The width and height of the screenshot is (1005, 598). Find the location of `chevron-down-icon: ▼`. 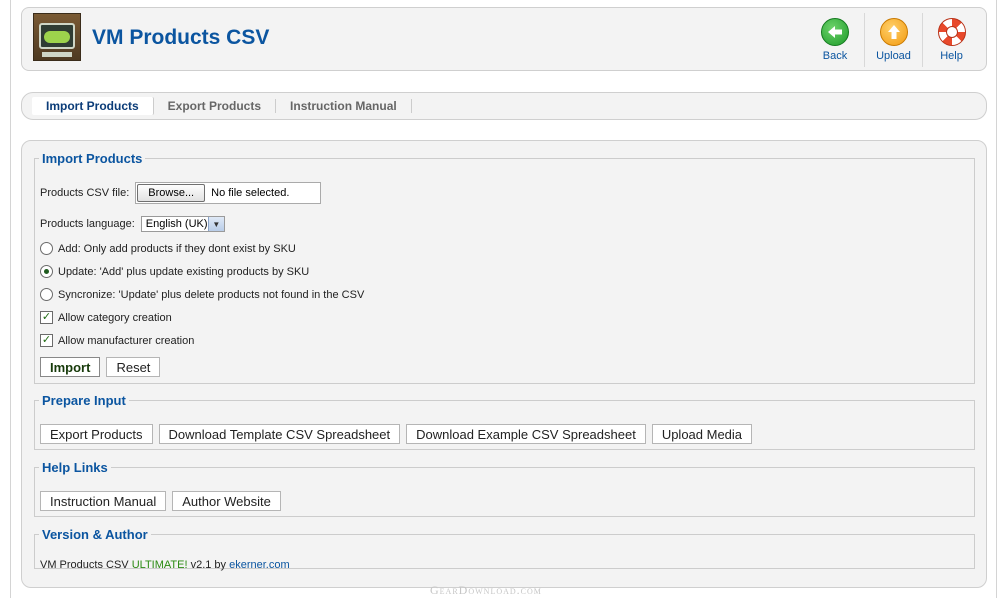

chevron-down-icon: ▼ is located at coordinates (215, 224).